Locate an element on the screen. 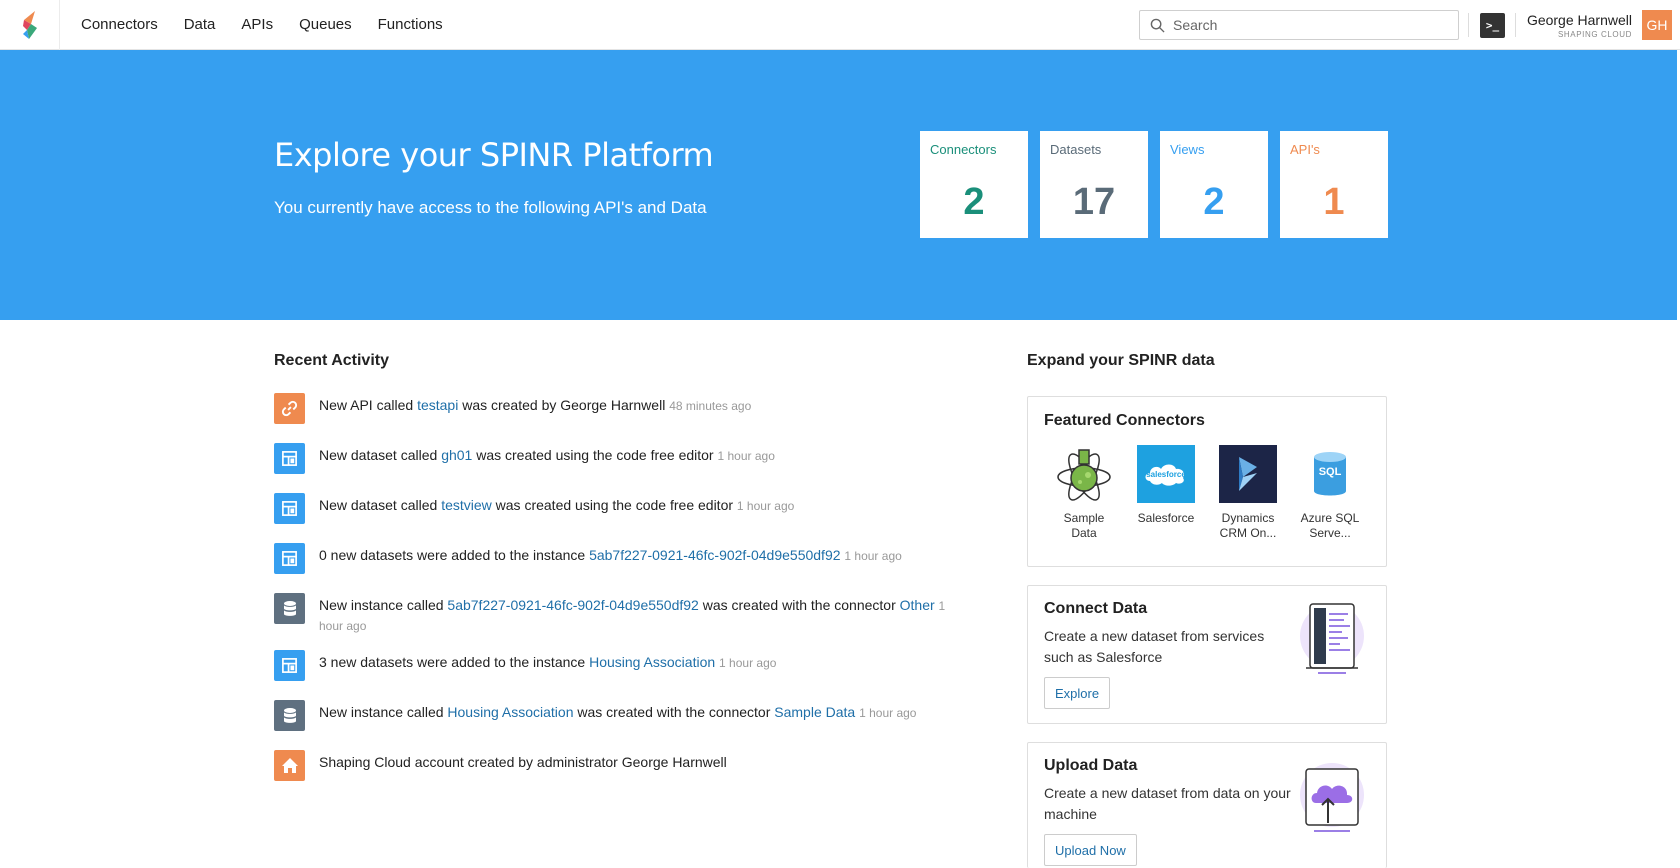 This screenshot has height=868, width=1680. activity-link: Other is located at coordinates (917, 605).